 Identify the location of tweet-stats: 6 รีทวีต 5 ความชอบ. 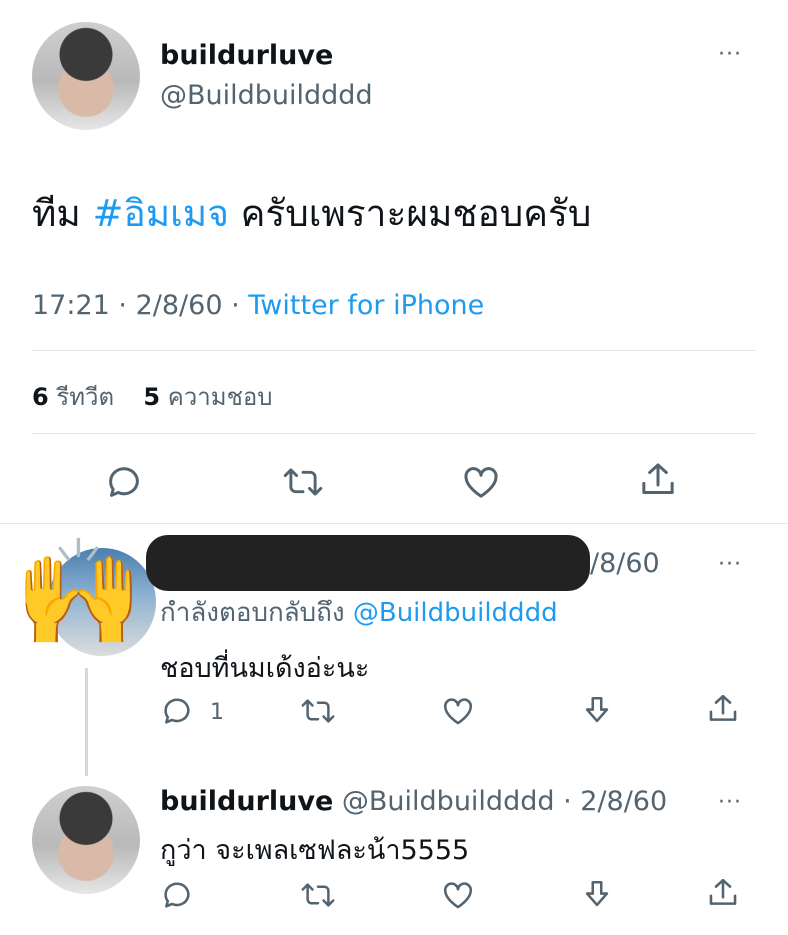
(152, 396).